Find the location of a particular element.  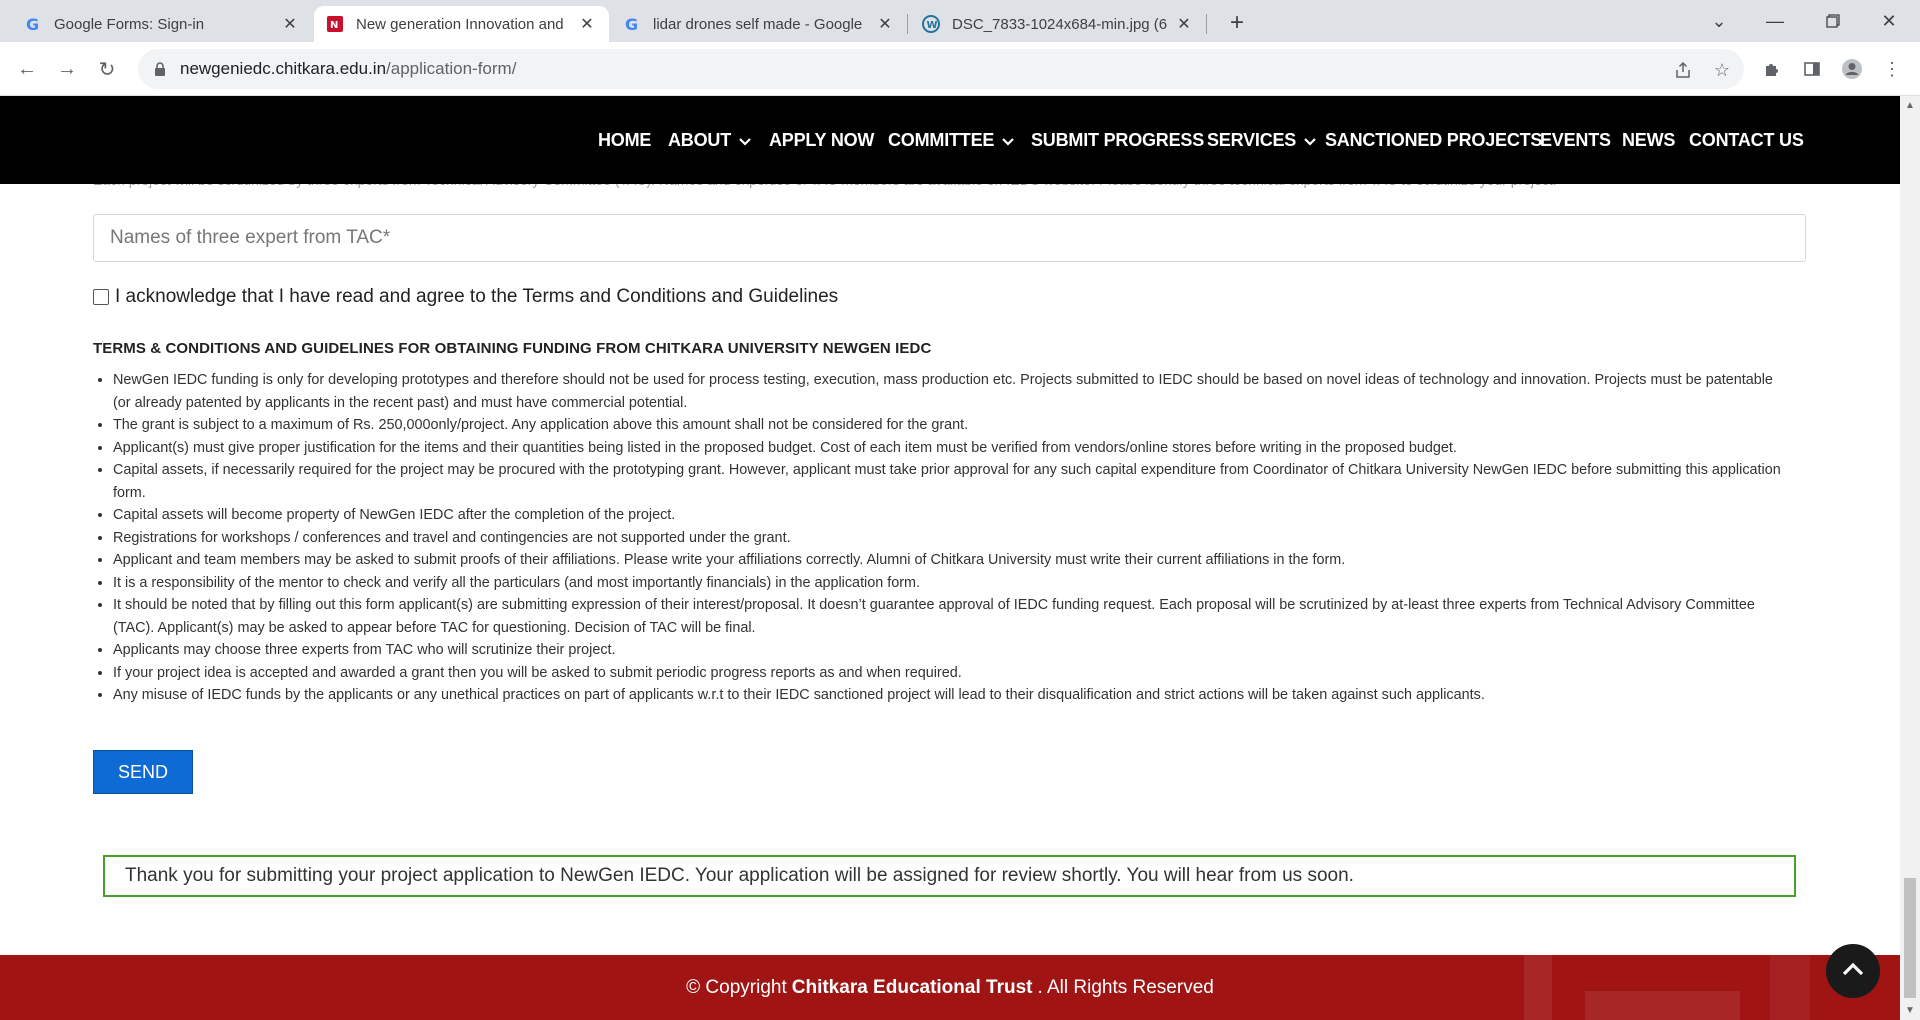

nav-about: ABOUT is located at coordinates (709, 140).